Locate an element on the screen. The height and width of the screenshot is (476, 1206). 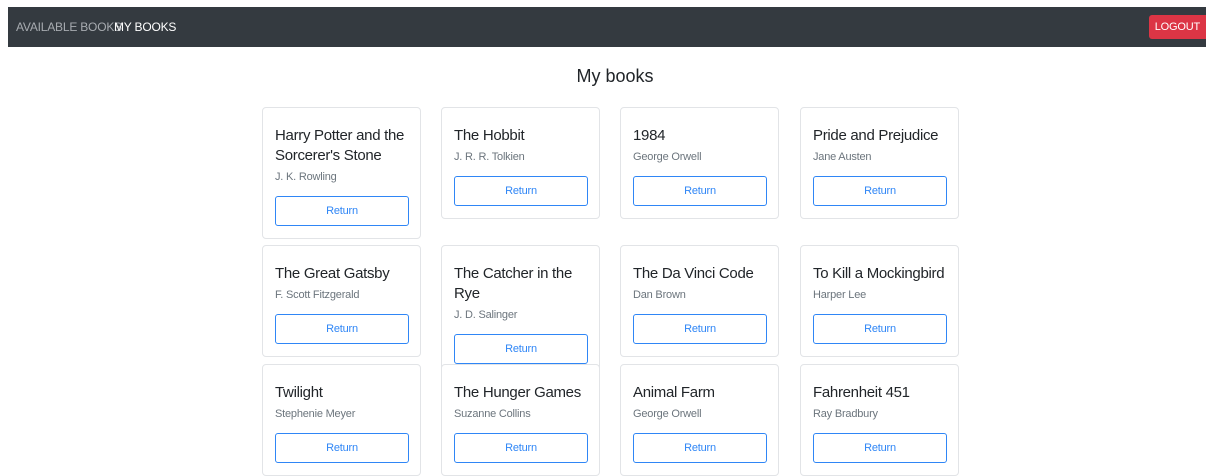
book-author: Jane Austen is located at coordinates (842, 157).